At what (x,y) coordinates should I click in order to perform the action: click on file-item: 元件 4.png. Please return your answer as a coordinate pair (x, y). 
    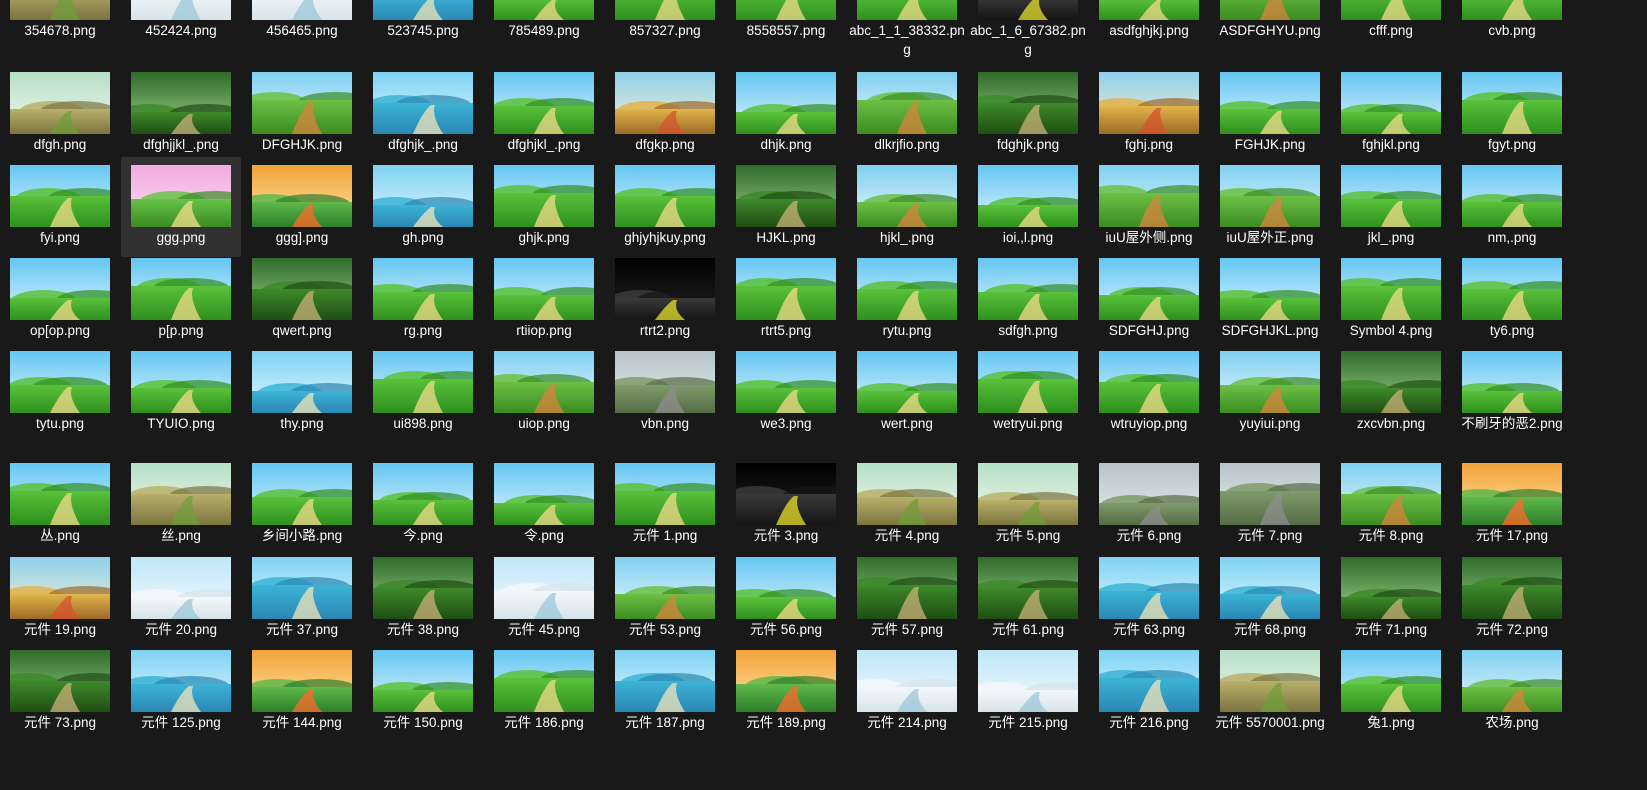
    Looking at the image, I should click on (907, 505).